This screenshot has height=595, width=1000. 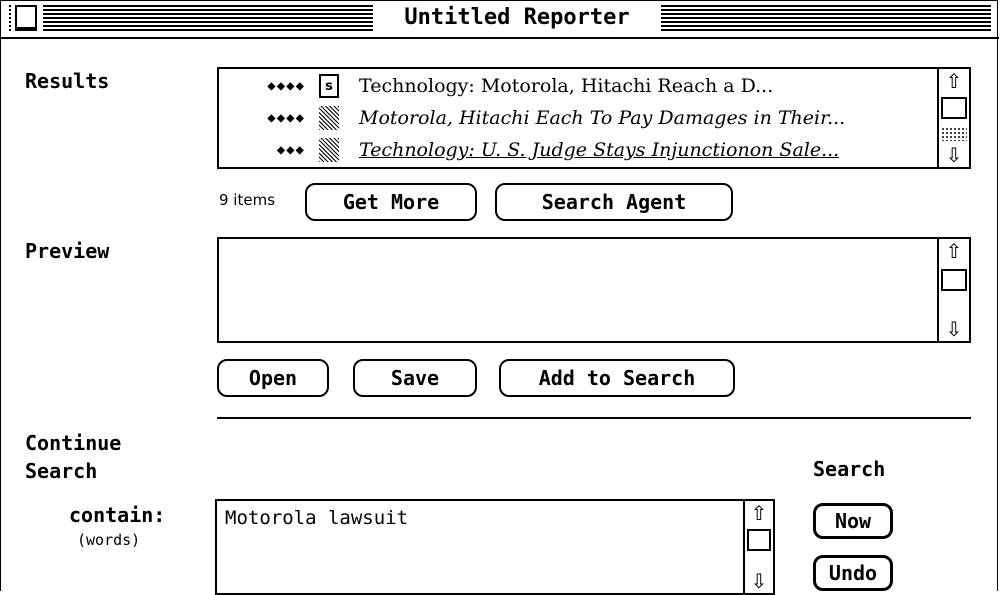 I want to click on preview-scrollbar: ⇧ ⇩, so click(x=953, y=290).